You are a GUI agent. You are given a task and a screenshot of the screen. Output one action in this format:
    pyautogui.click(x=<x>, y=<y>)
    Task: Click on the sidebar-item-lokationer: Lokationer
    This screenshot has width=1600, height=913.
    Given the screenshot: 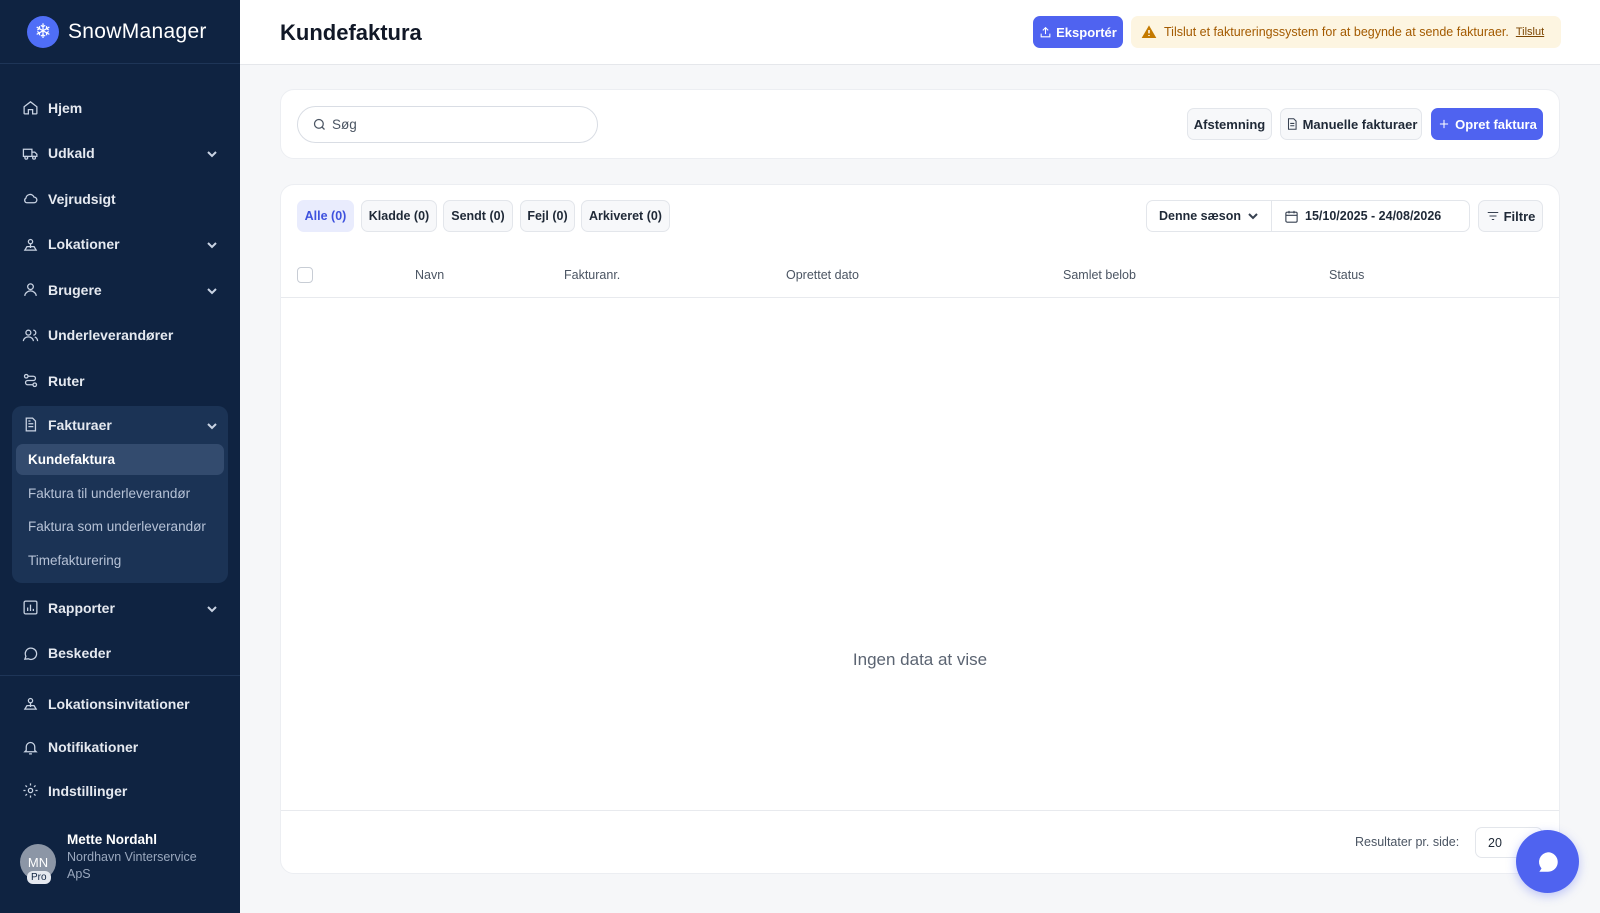 What is the action you would take?
    pyautogui.click(x=120, y=245)
    